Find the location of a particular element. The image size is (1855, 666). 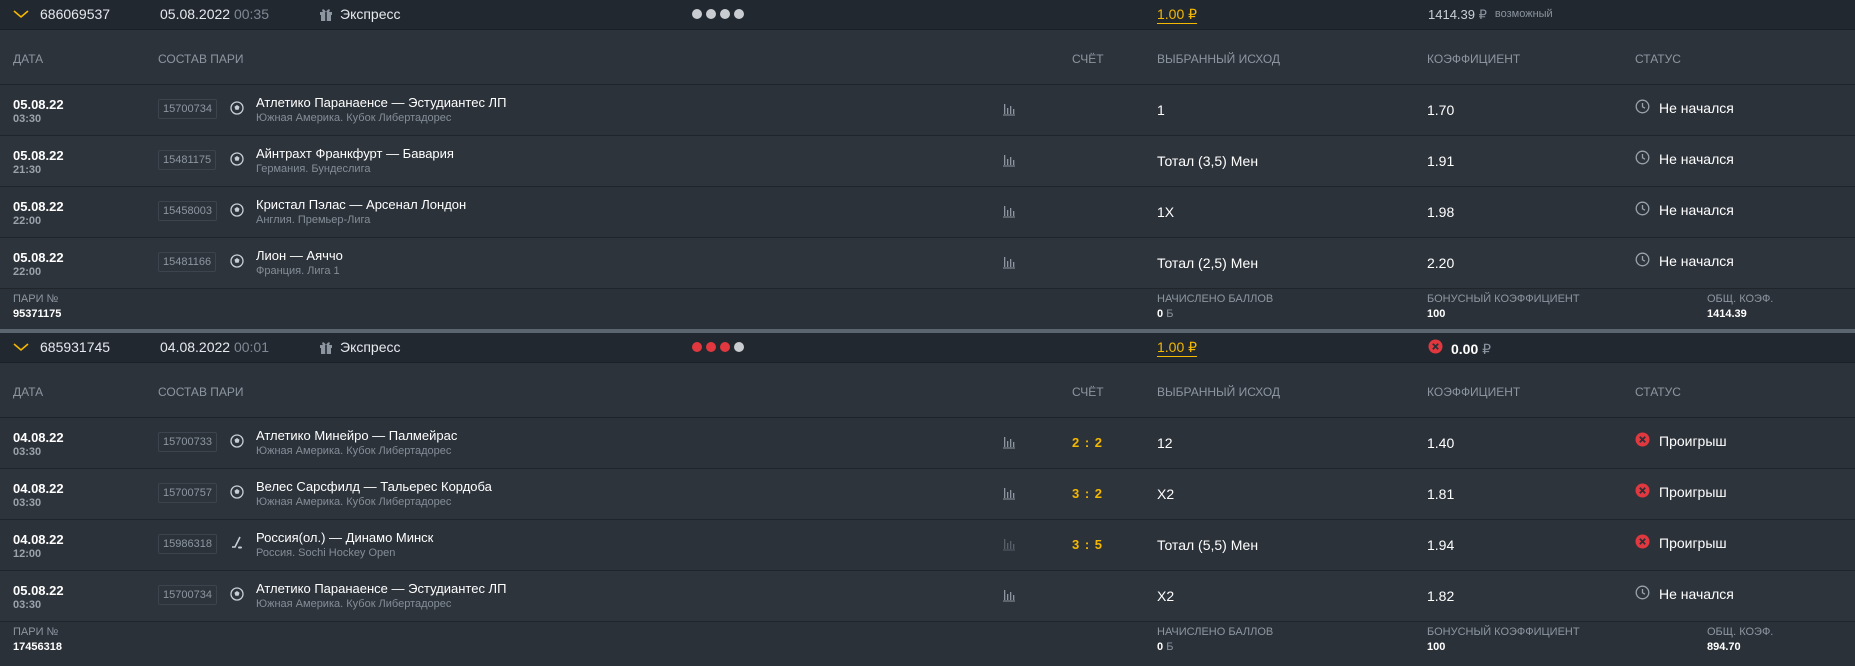

event-pick: 1 is located at coordinates (1161, 110).